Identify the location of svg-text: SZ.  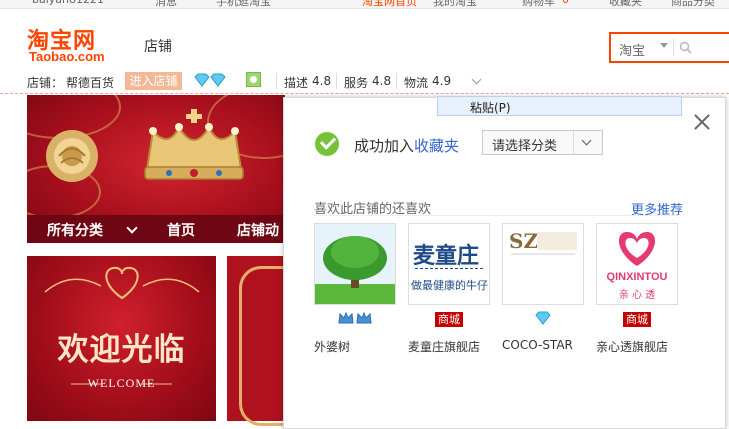
(523, 241).